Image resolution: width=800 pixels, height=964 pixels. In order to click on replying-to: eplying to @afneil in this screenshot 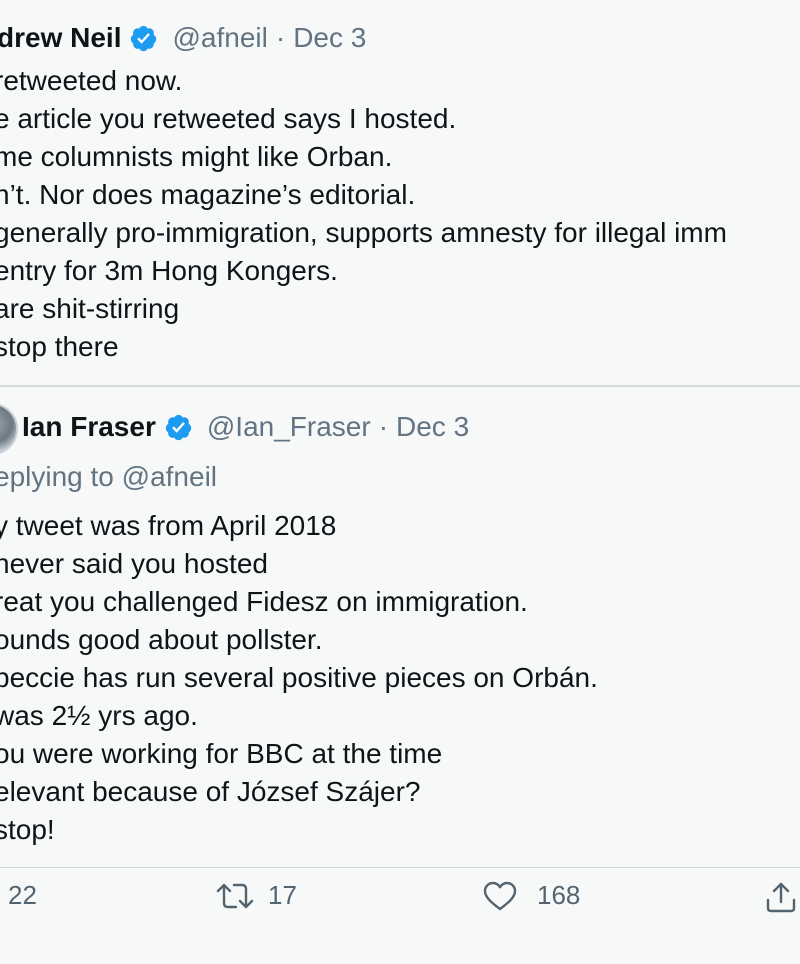, I will do `click(108, 477)`.